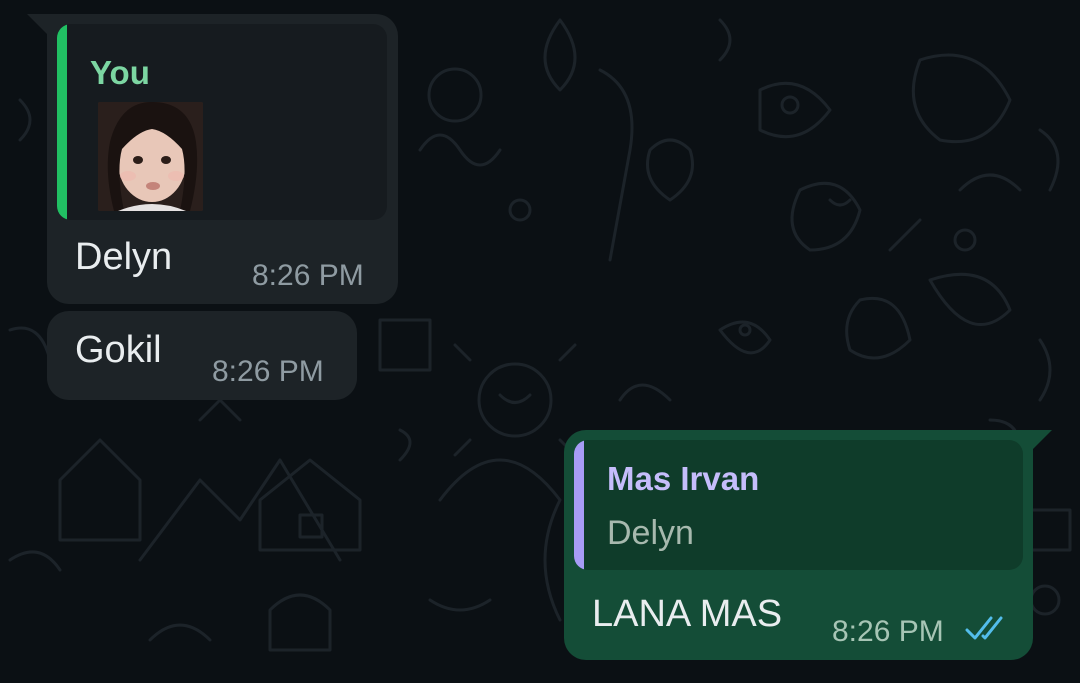 Image resolution: width=1080 pixels, height=683 pixels. What do you see at coordinates (687, 614) in the screenshot?
I see `message-text: LANA MAS` at bounding box center [687, 614].